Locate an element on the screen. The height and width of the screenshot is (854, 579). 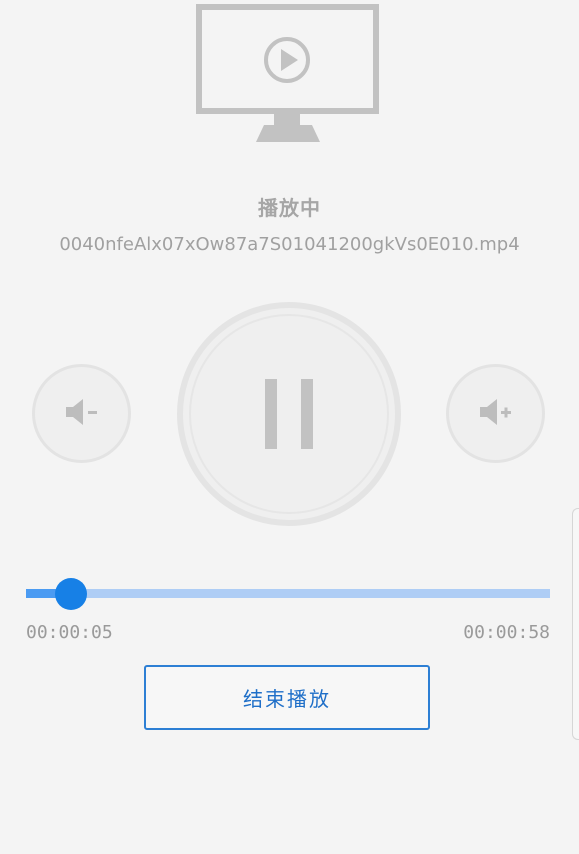
progress-slider is located at coordinates (288, 594).